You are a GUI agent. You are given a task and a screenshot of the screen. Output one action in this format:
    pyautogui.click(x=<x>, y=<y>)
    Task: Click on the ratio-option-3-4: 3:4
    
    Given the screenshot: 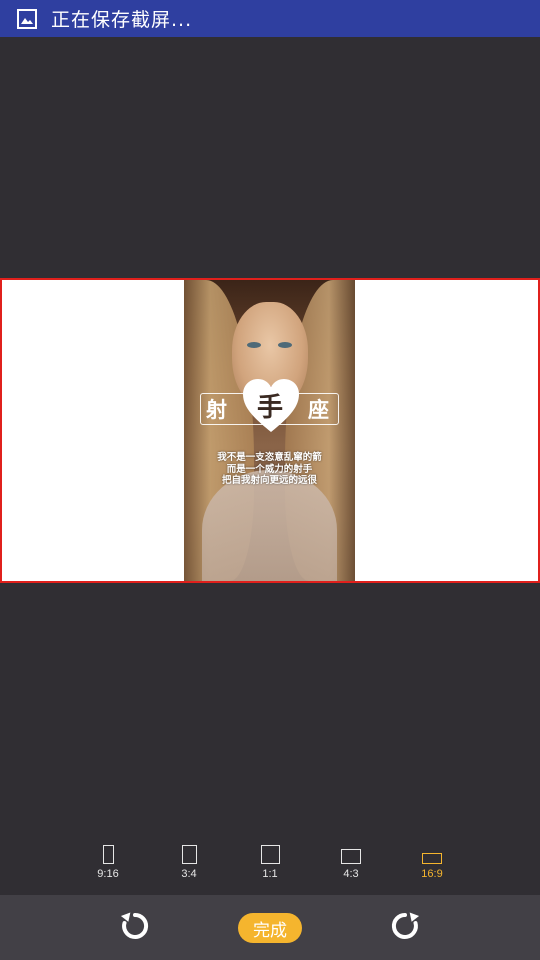 What is the action you would take?
    pyautogui.click(x=189, y=860)
    